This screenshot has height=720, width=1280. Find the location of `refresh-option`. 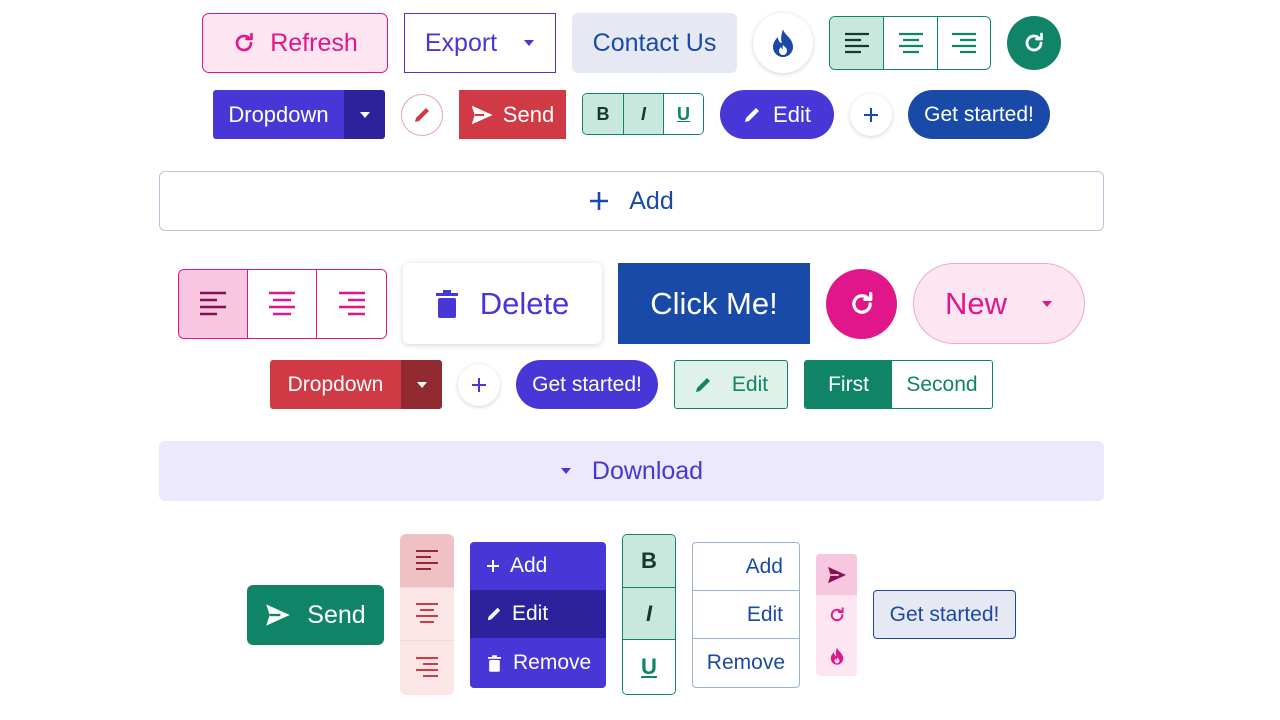

refresh-option is located at coordinates (836, 615).